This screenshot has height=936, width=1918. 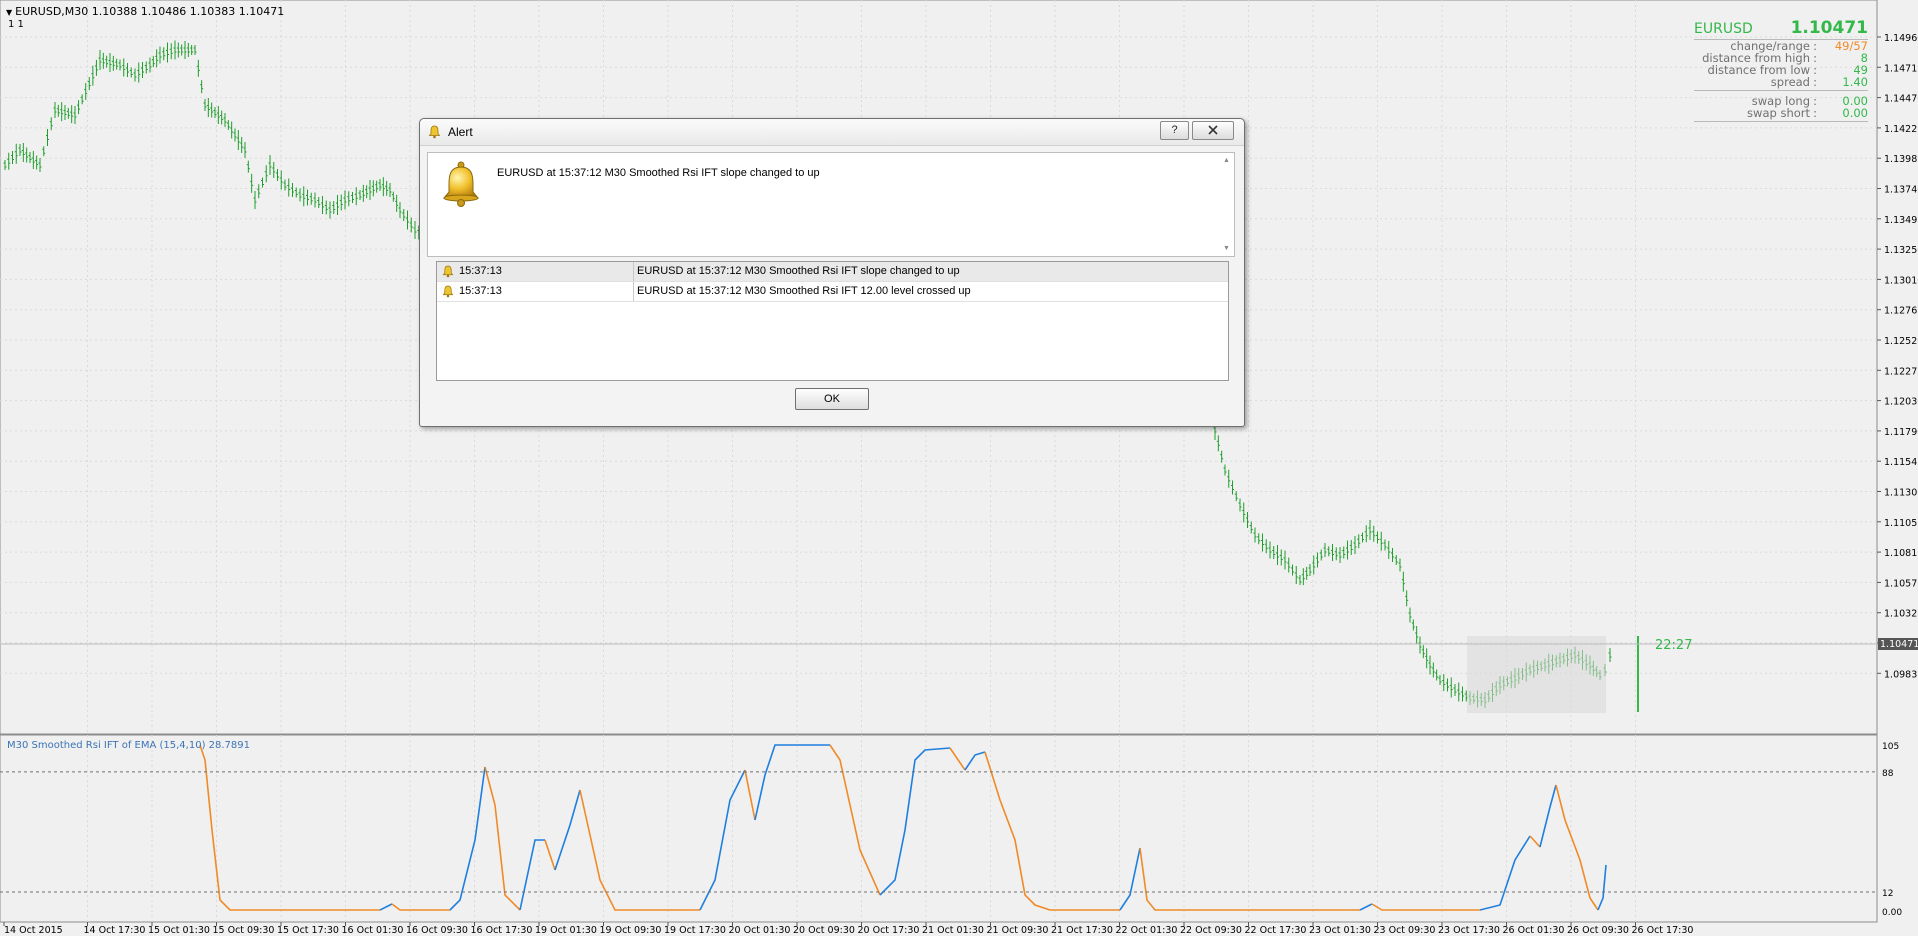 I want to click on info-row-value: 1.40, so click(x=1855, y=82).